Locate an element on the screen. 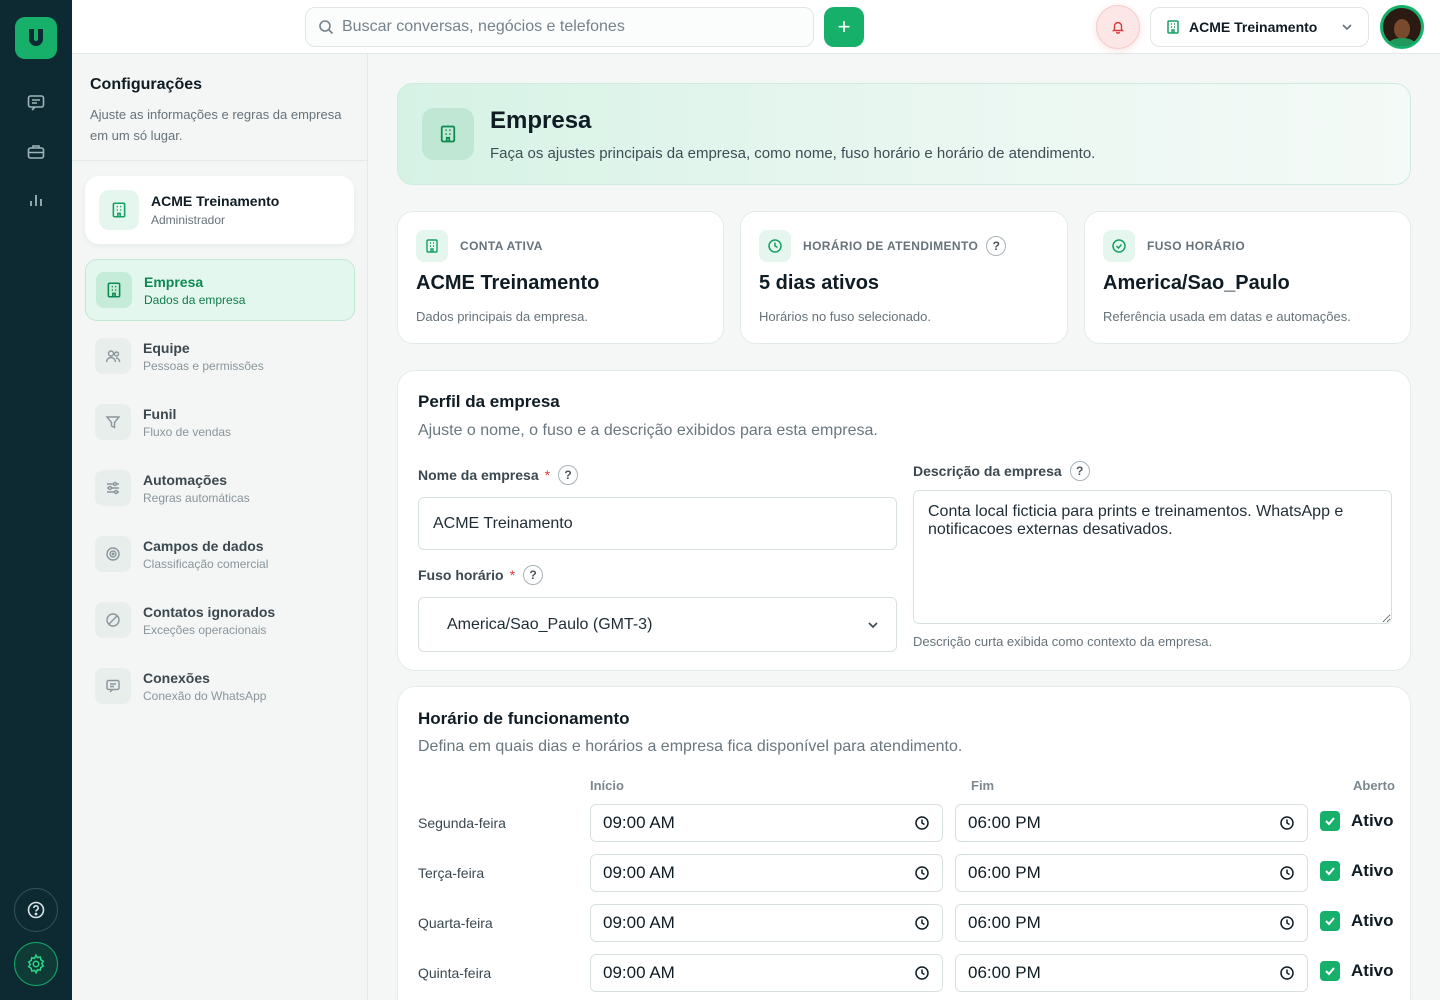 This screenshot has width=1440, height=1000. description-label-text: Descrição da empresa is located at coordinates (987, 471).